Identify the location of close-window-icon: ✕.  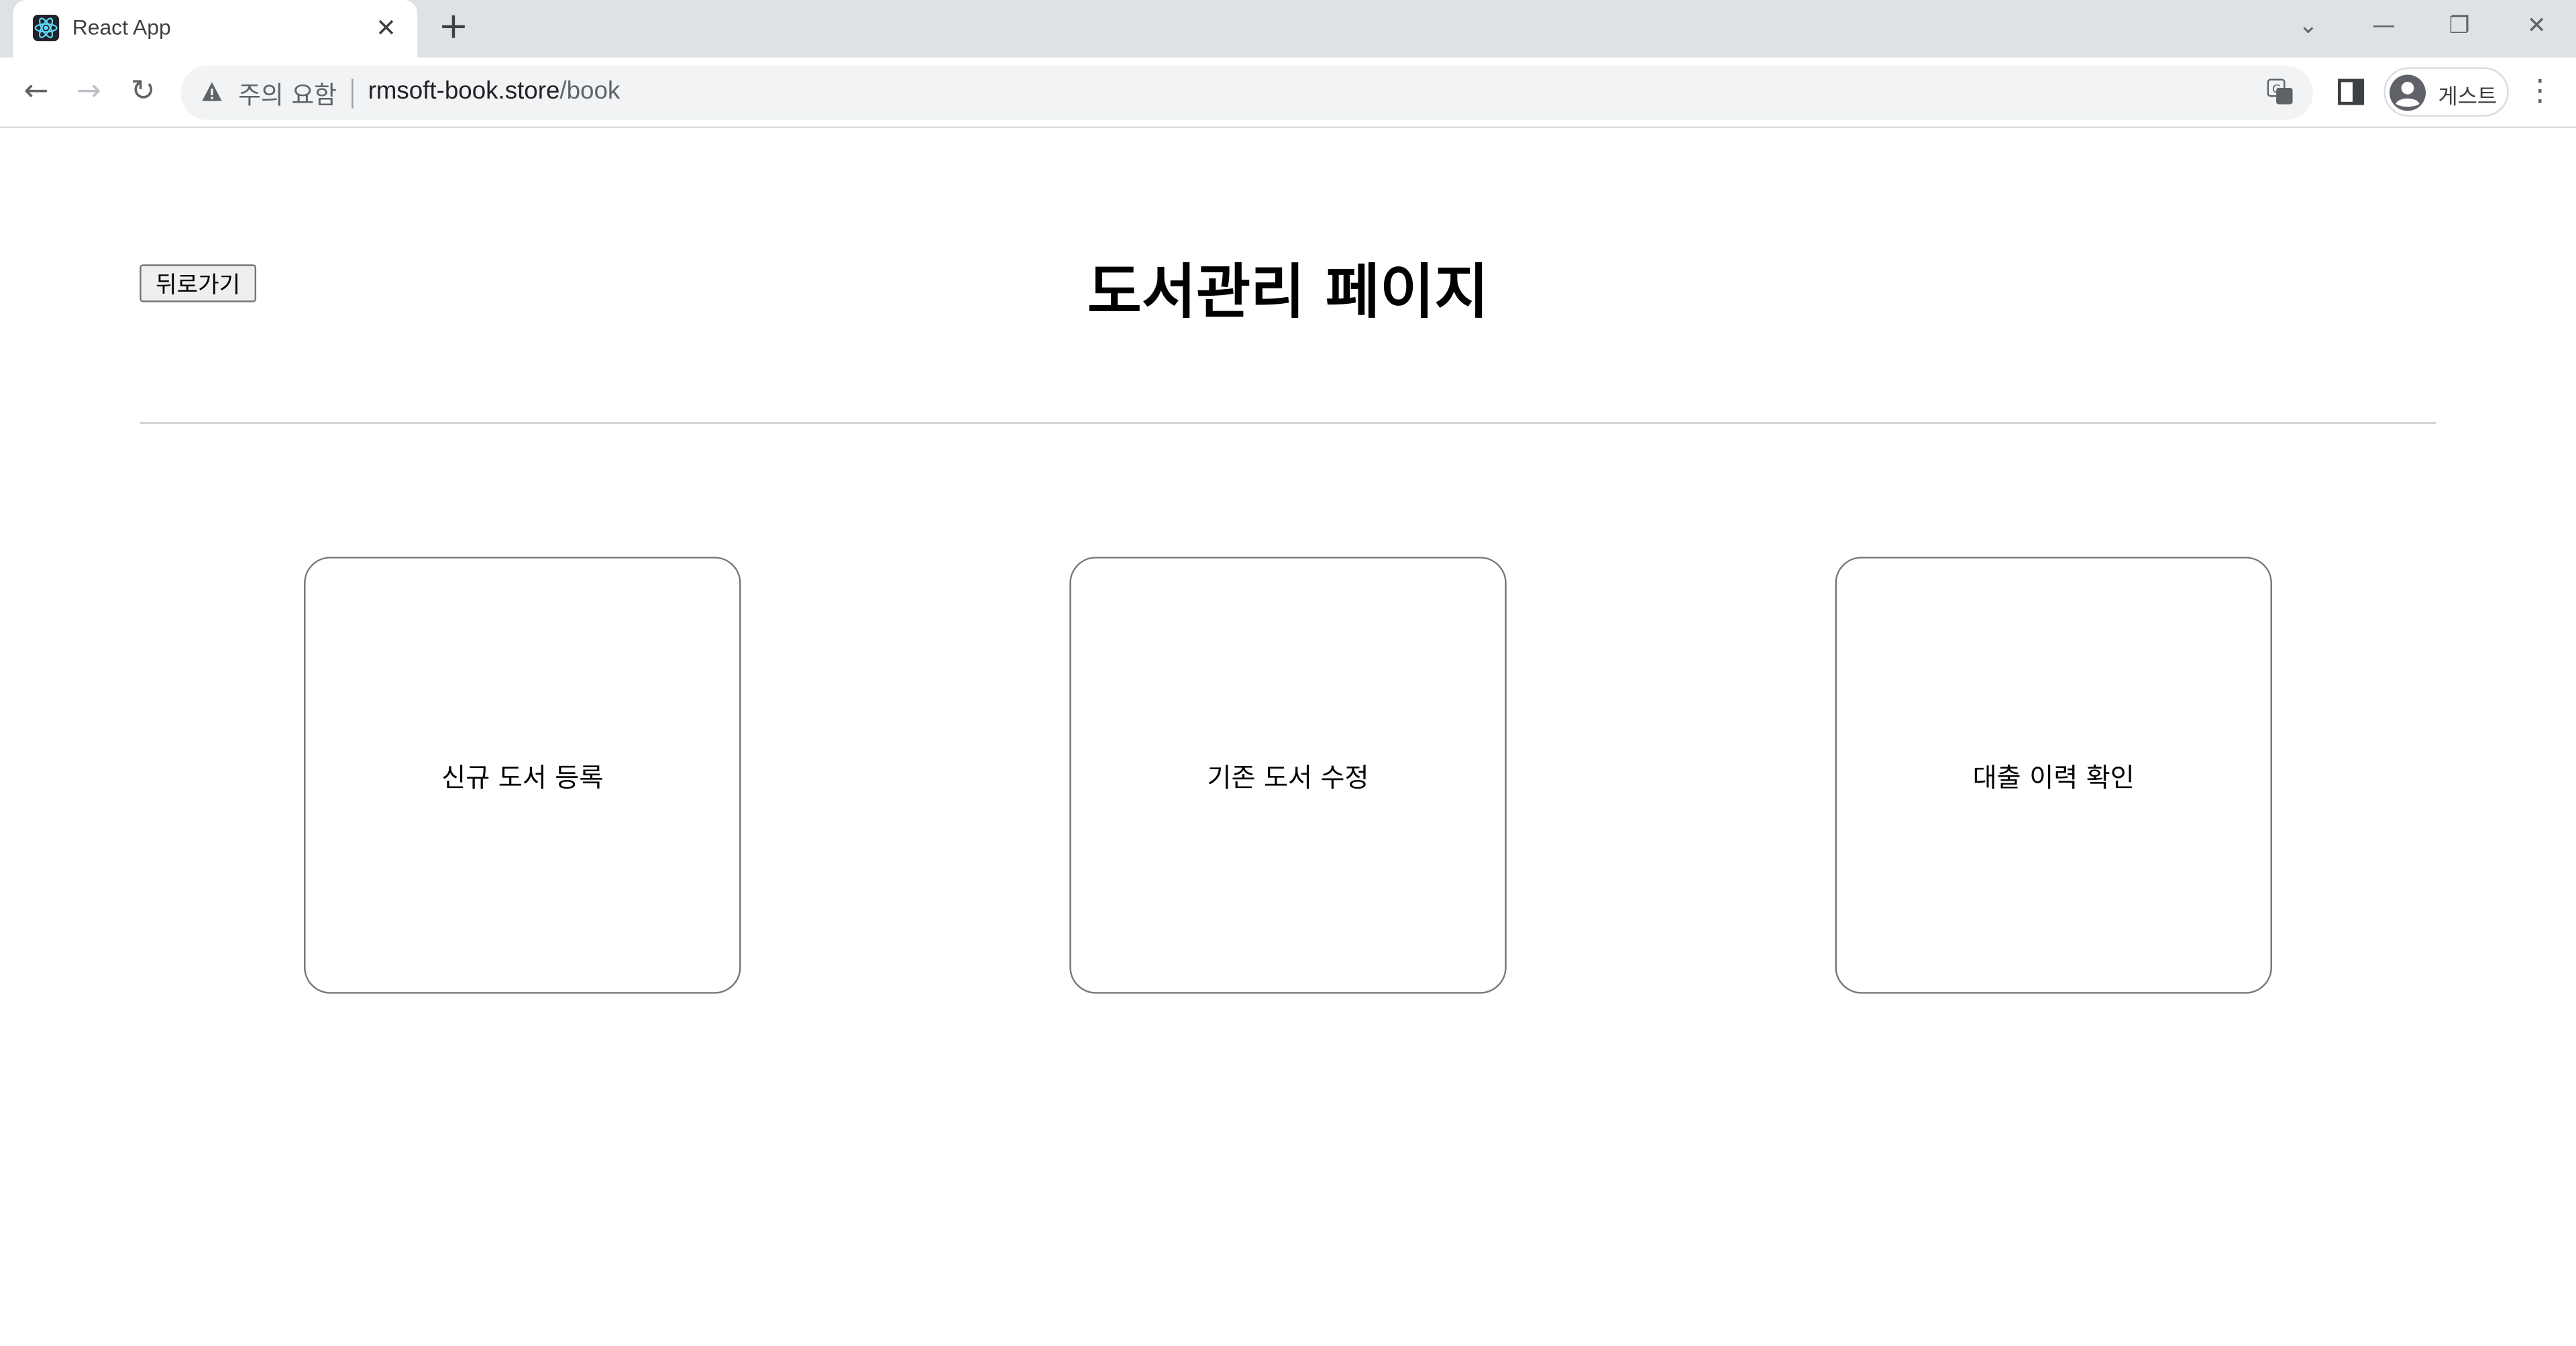
(2537, 26).